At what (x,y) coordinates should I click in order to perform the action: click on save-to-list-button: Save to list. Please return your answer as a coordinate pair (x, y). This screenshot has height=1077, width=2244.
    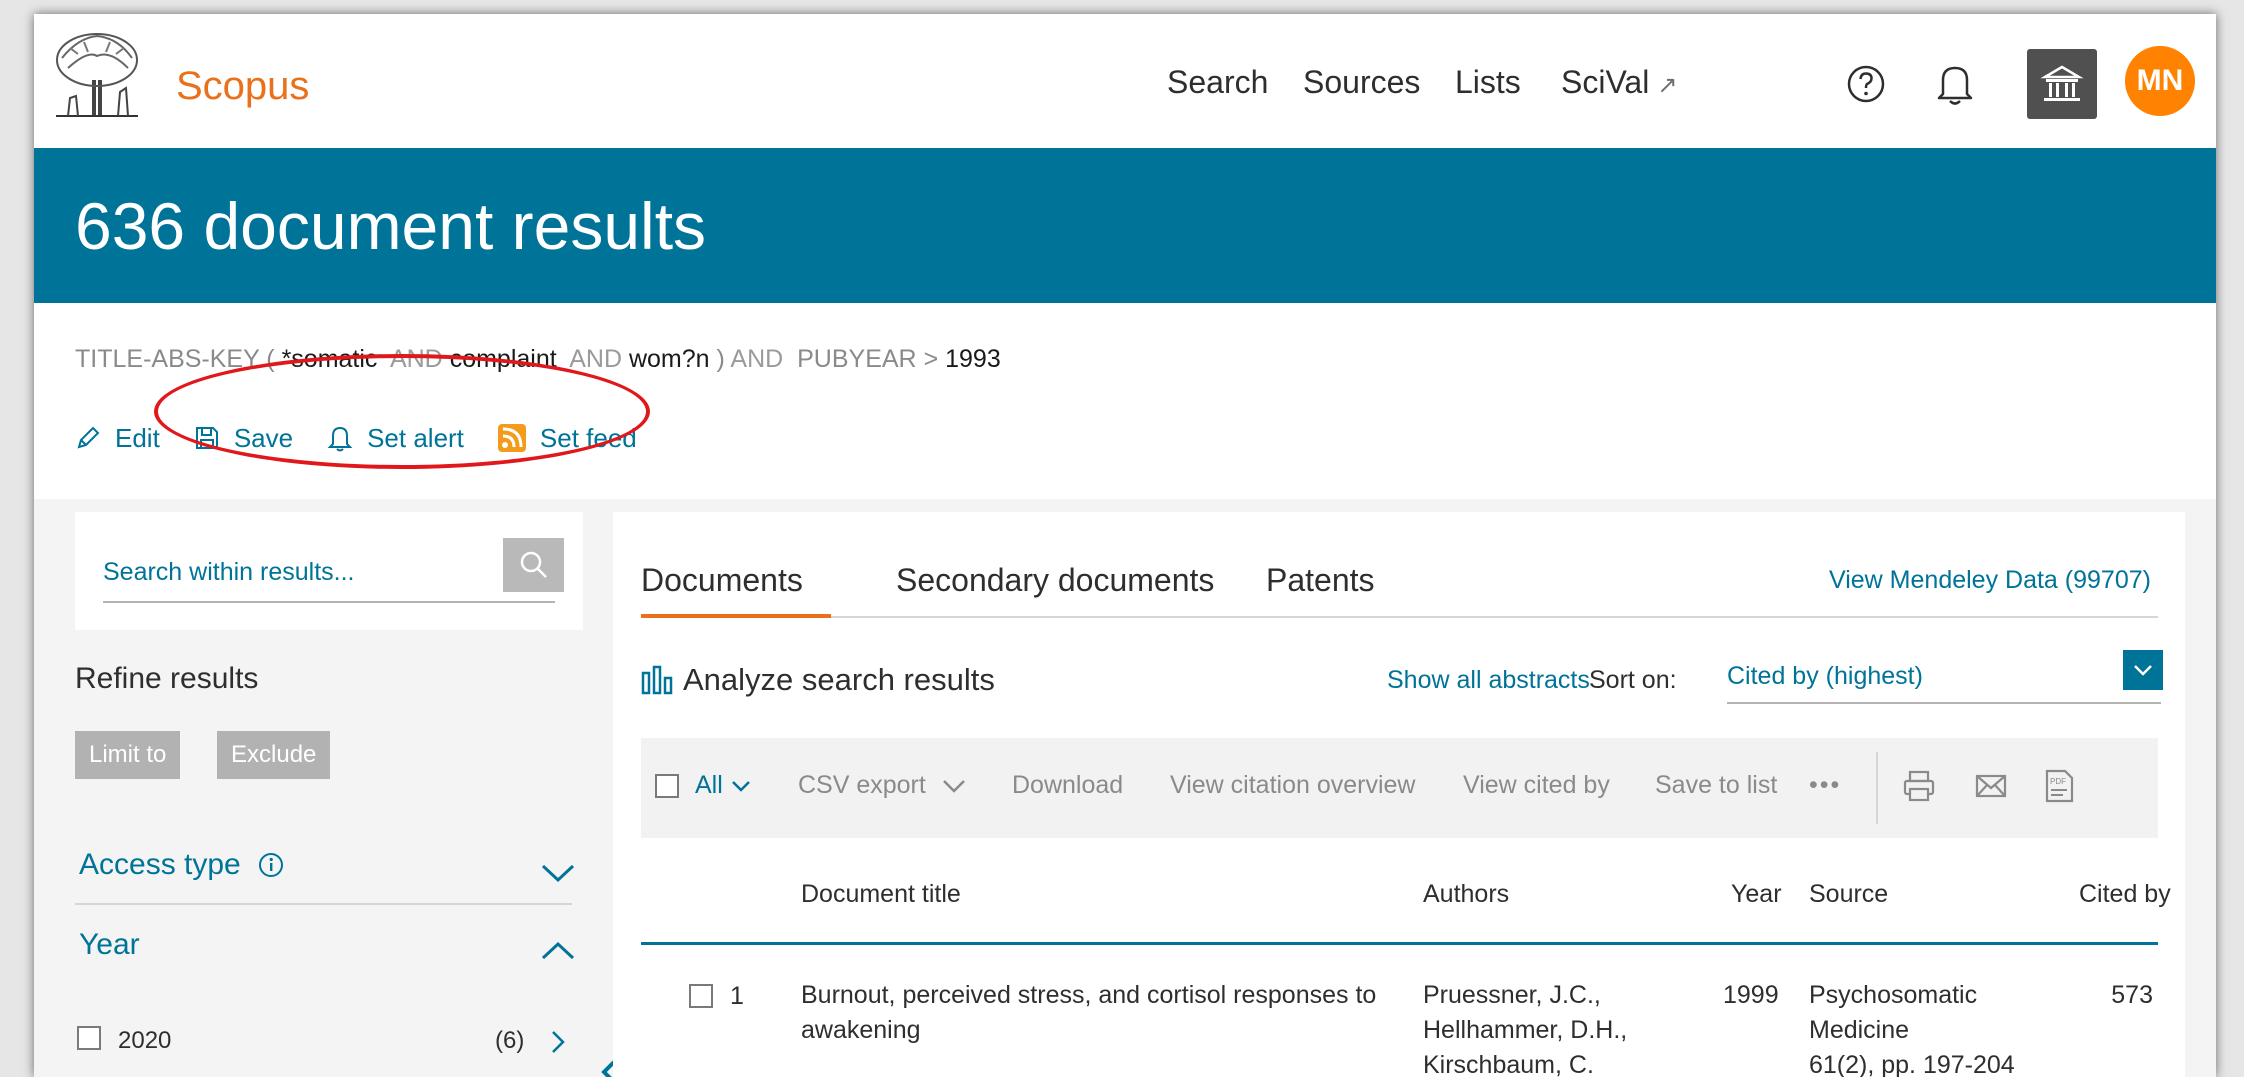
    Looking at the image, I should click on (1716, 785).